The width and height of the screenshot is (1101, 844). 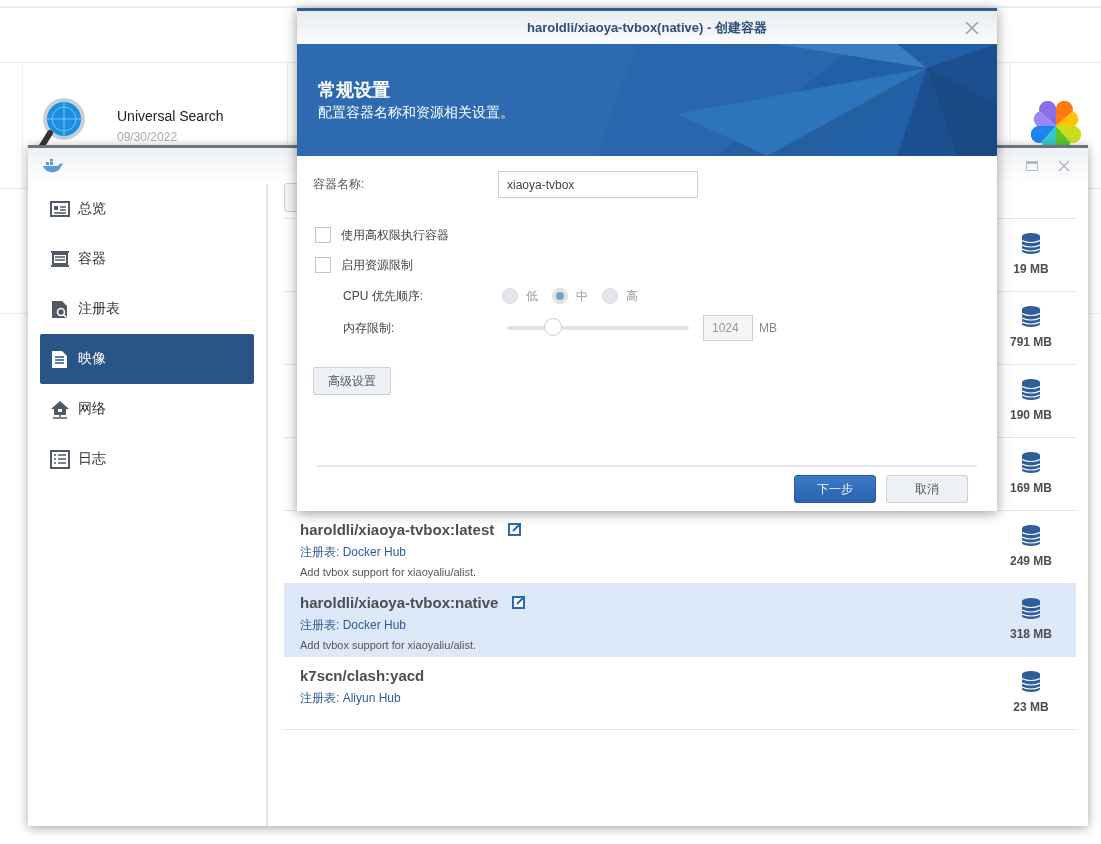 I want to click on dialog-title: haroldli/xiaoya-tvbox(native) - 创建容器, so click(x=647, y=27).